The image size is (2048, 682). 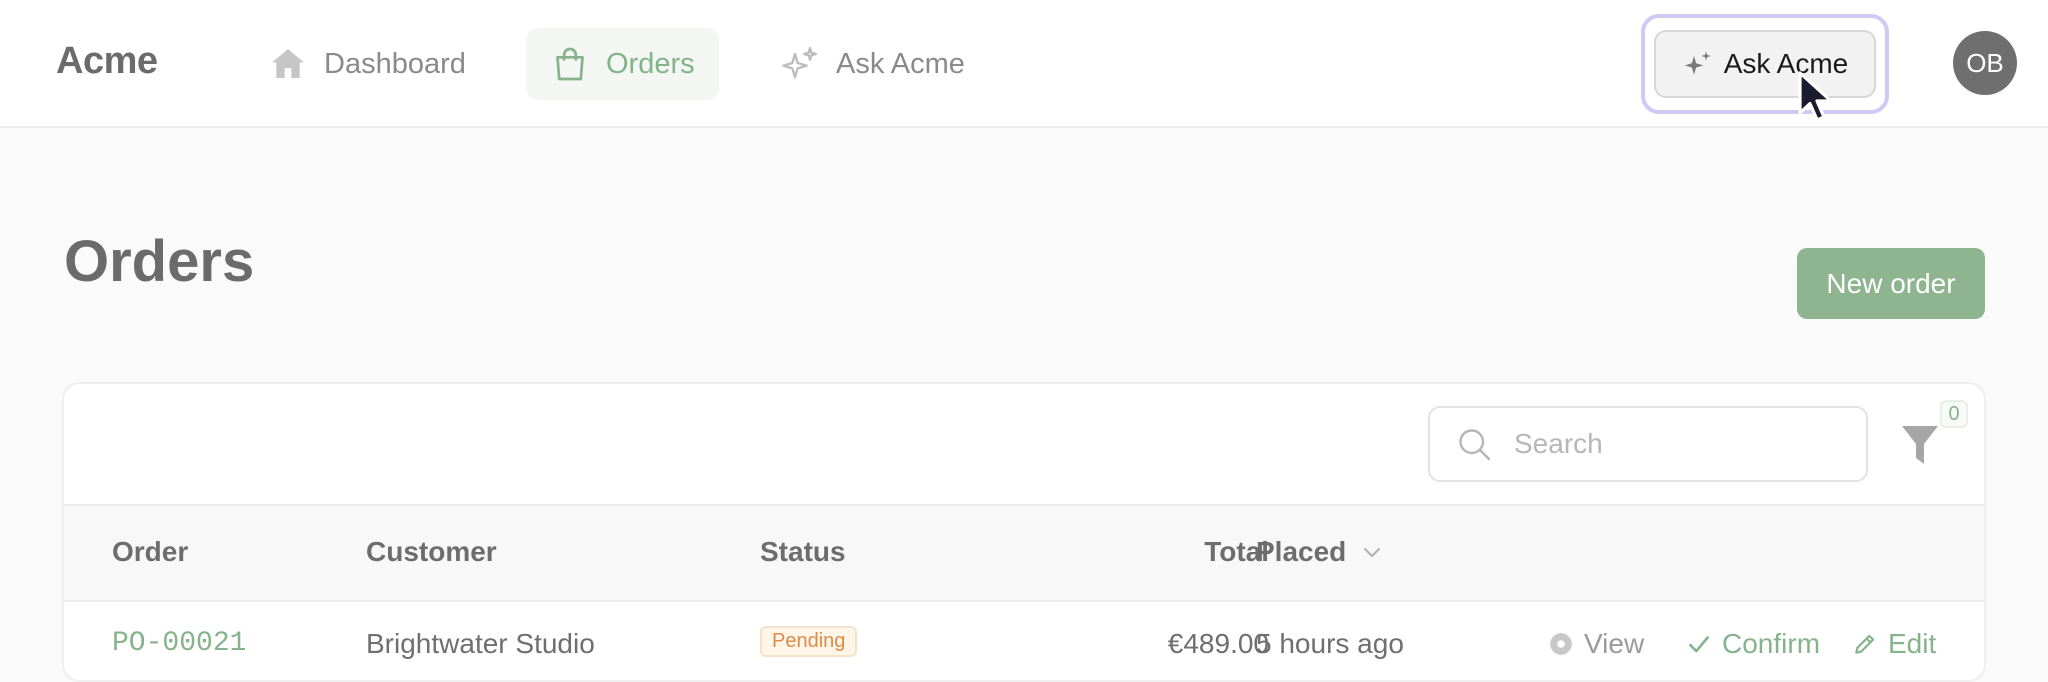 What do you see at coordinates (150, 552) in the screenshot?
I see `column-header-order: Order` at bounding box center [150, 552].